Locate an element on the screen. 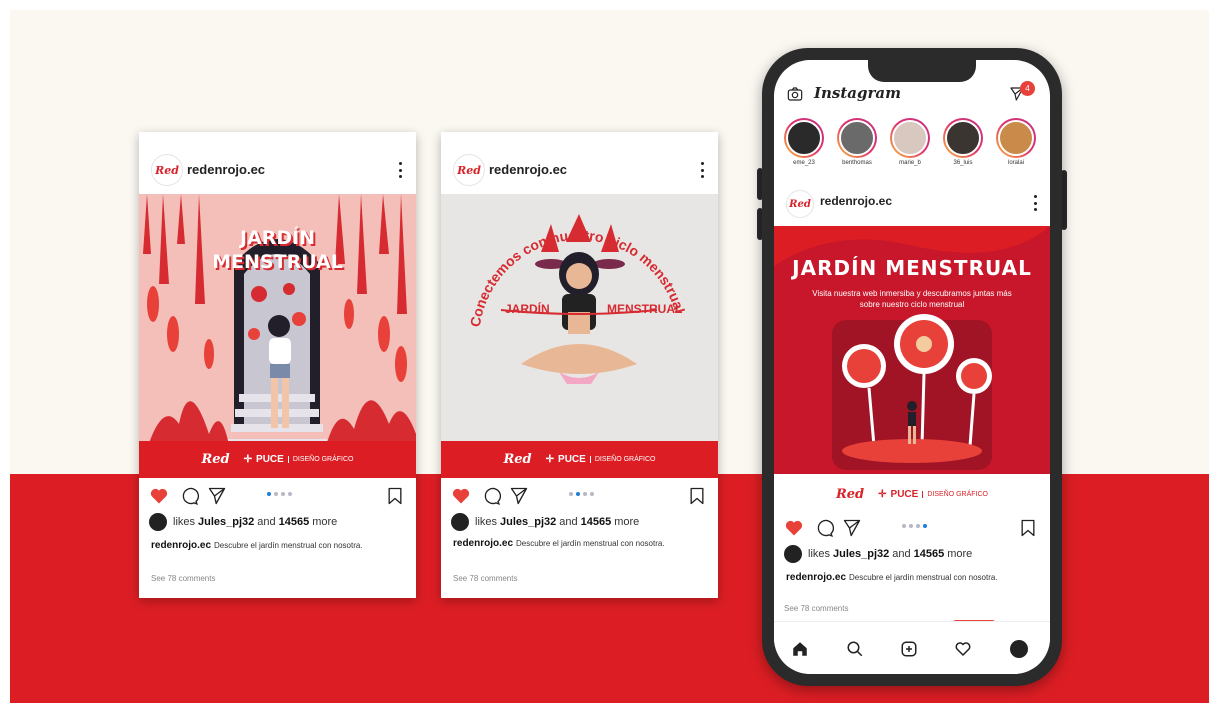 This screenshot has height=713, width=1209. story-name: 36_luis is located at coordinates (963, 163).